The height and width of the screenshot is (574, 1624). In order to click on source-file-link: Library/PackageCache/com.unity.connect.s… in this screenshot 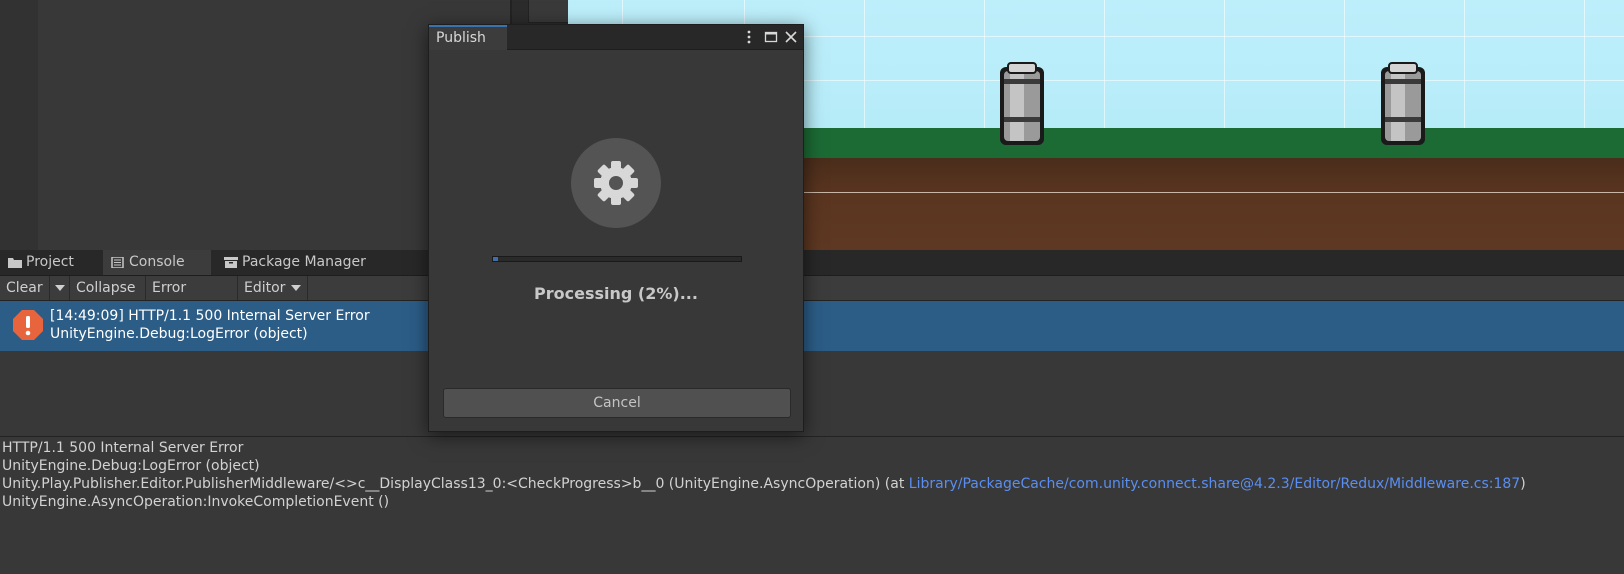, I will do `click(1214, 484)`.